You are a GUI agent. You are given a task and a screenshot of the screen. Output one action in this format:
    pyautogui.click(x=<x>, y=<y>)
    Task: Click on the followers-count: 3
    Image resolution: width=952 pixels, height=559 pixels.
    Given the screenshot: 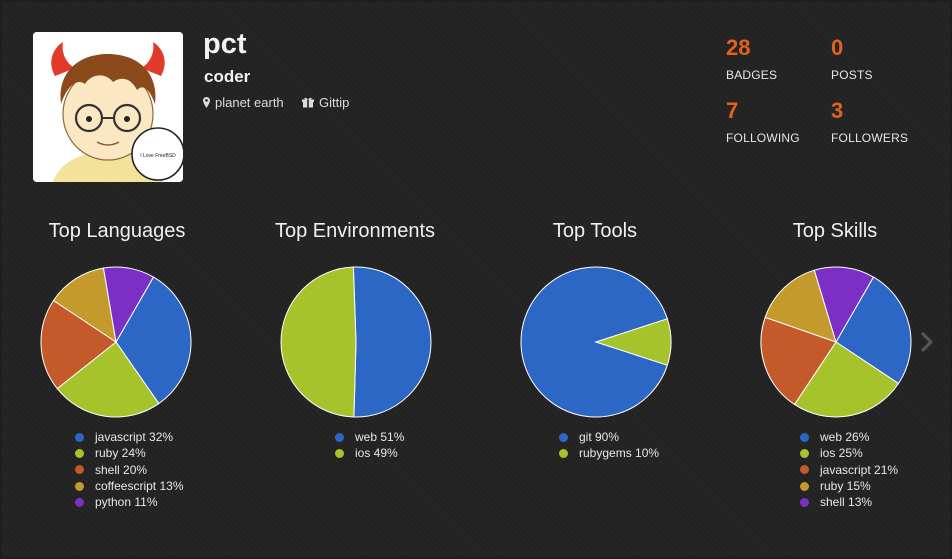 What is the action you would take?
    pyautogui.click(x=837, y=111)
    